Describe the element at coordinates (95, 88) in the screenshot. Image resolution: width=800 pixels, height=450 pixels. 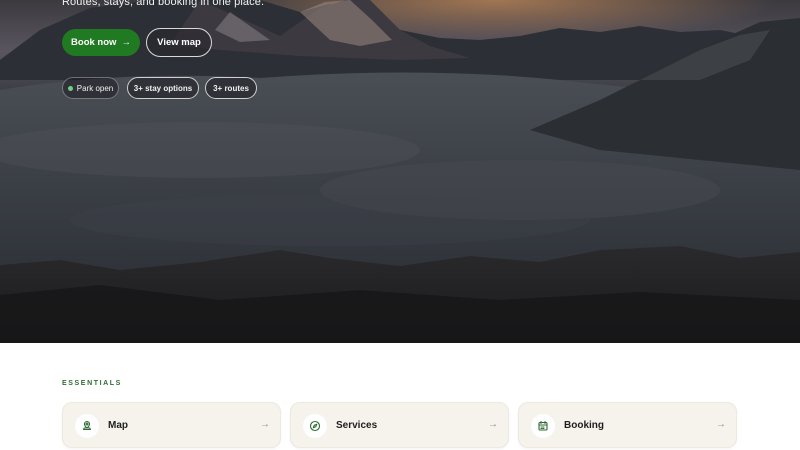
I see `park-status-label: Park open` at that location.